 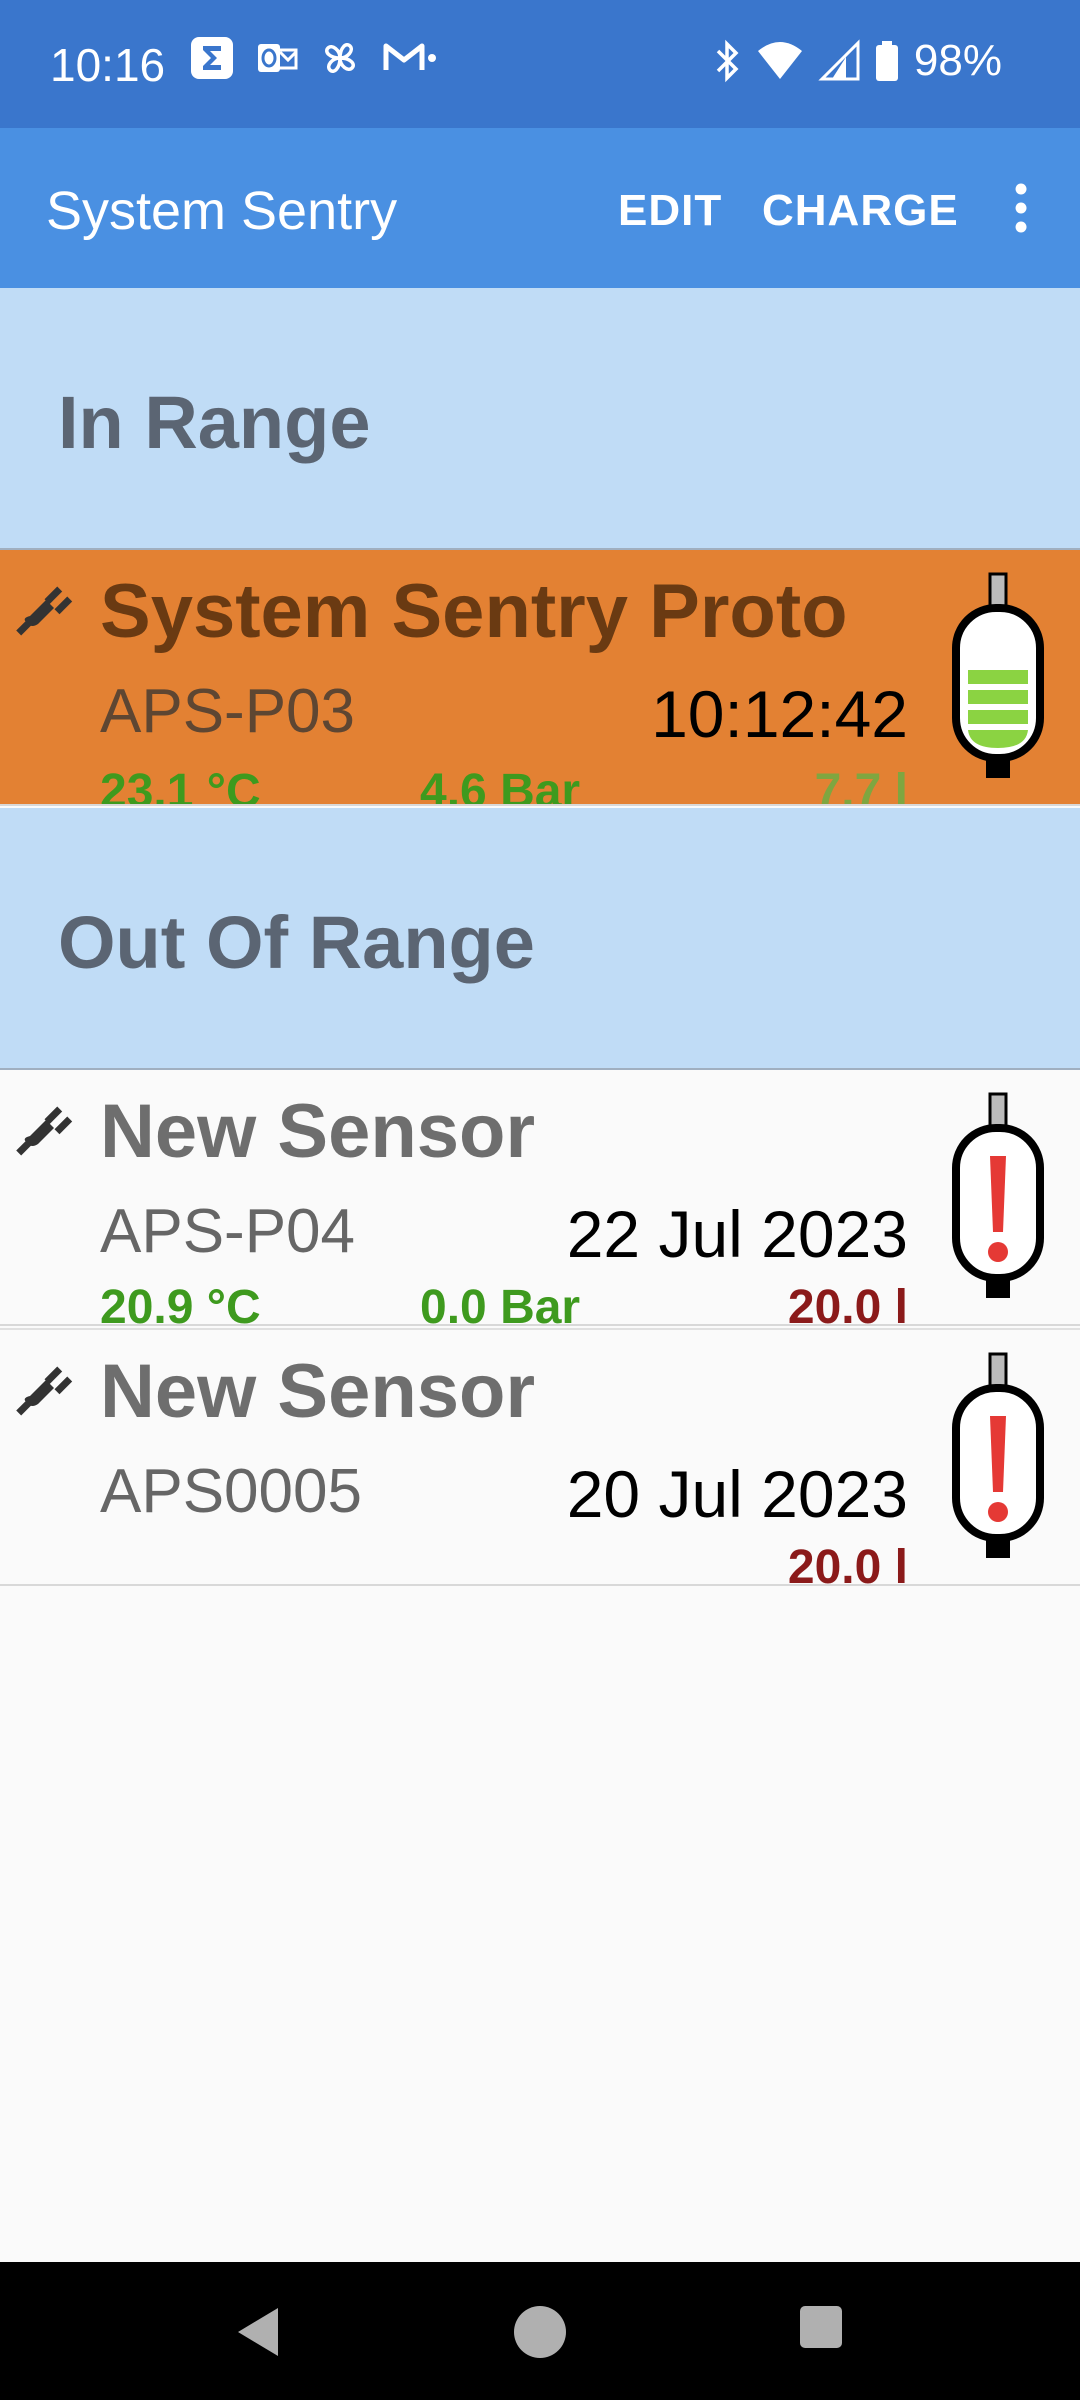 What do you see at coordinates (340, 58) in the screenshot?
I see `pinwheel-icon` at bounding box center [340, 58].